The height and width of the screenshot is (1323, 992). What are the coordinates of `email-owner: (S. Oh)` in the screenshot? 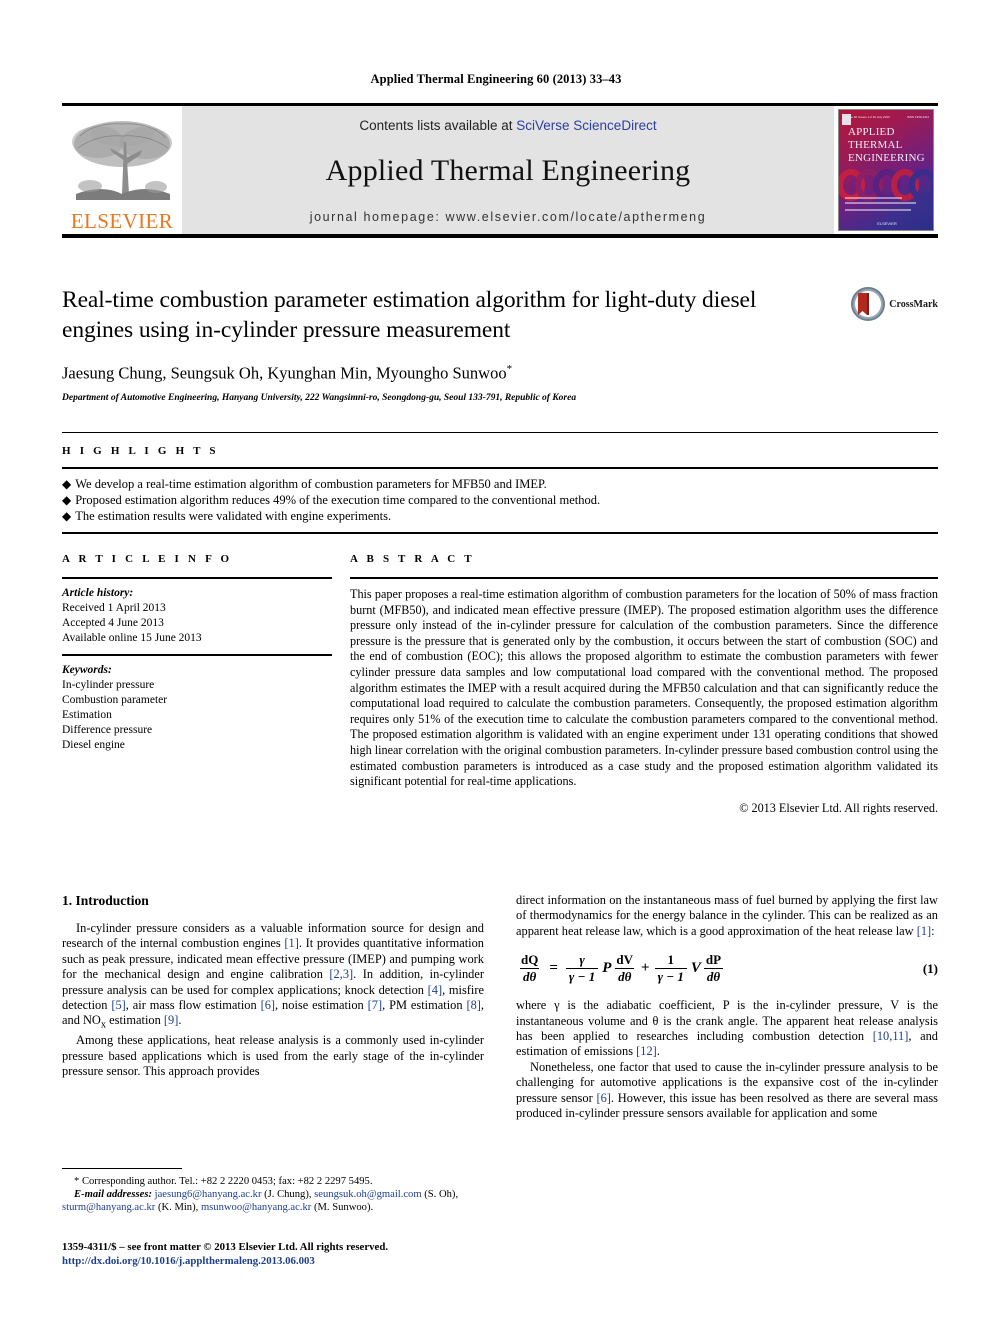 It's located at (440, 1195).